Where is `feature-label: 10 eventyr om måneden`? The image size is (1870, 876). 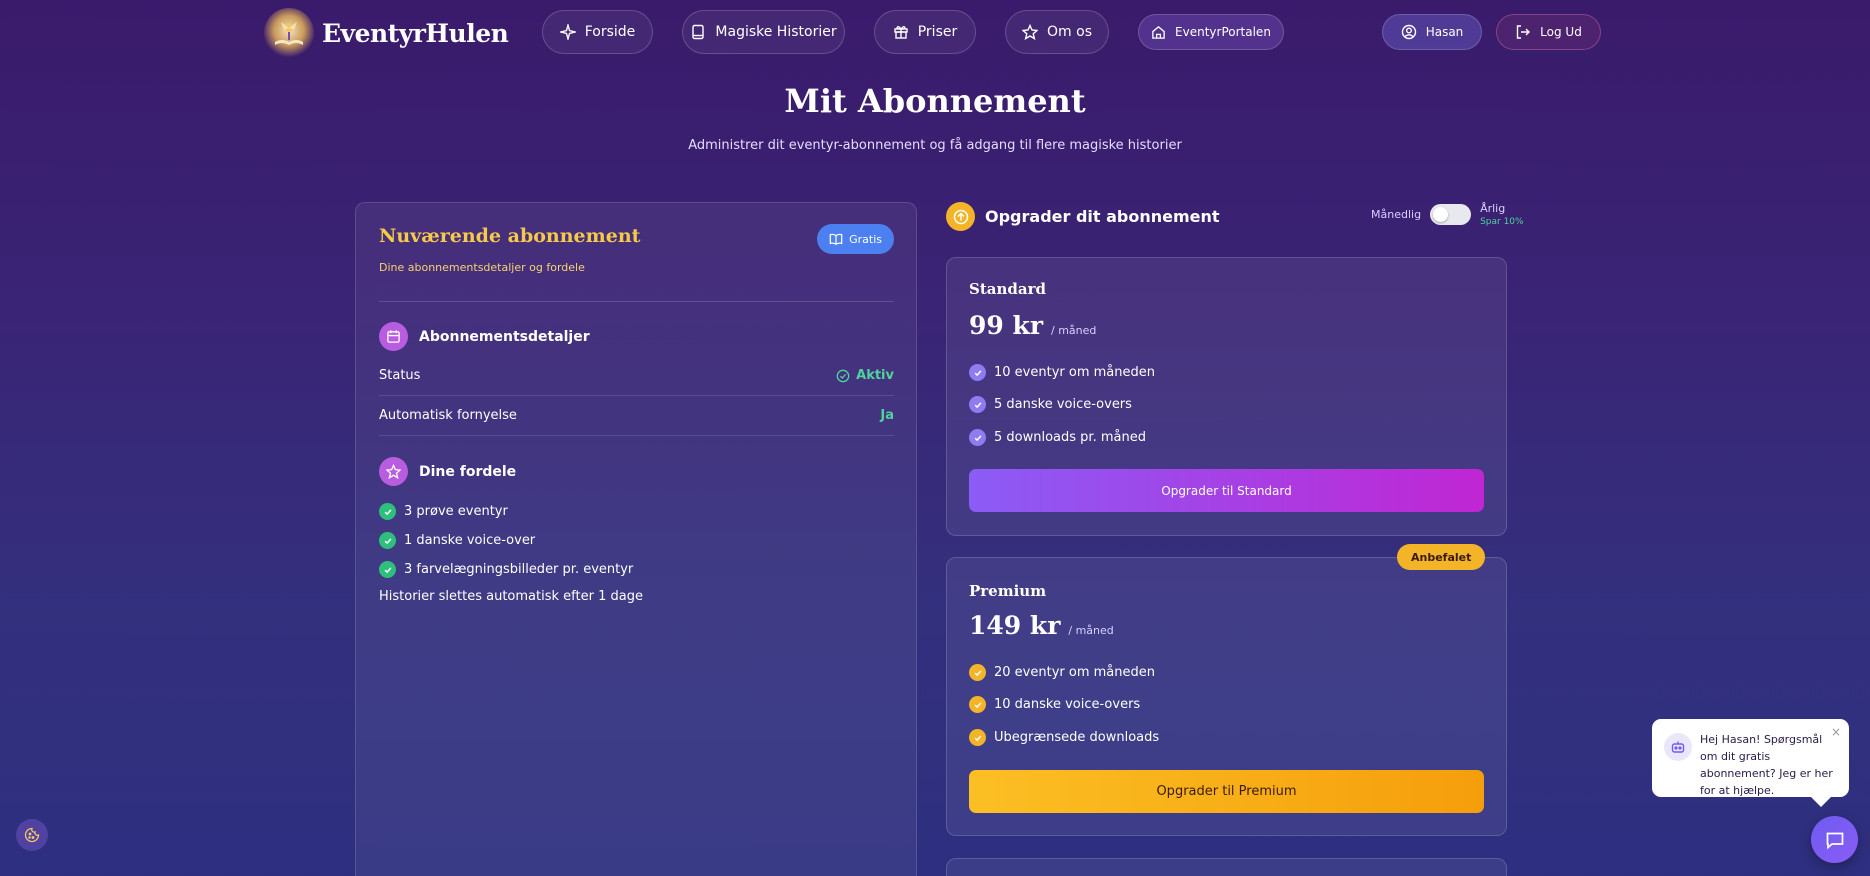 feature-label: 10 eventyr om måneden is located at coordinates (1074, 372).